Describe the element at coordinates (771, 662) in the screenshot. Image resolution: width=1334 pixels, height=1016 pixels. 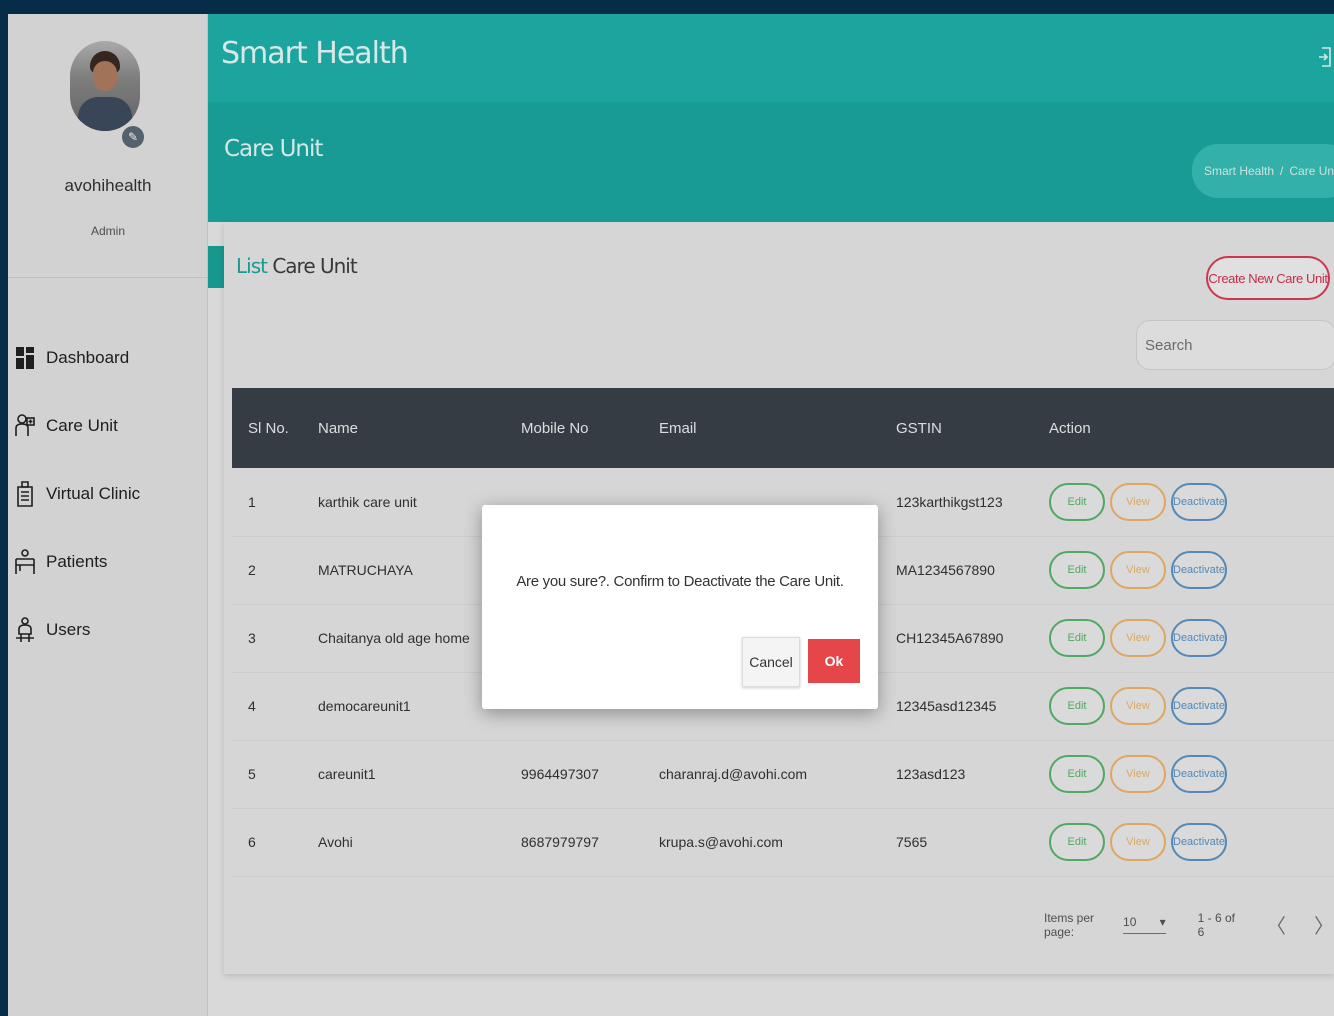
I see `cancel-button: Cancel` at that location.